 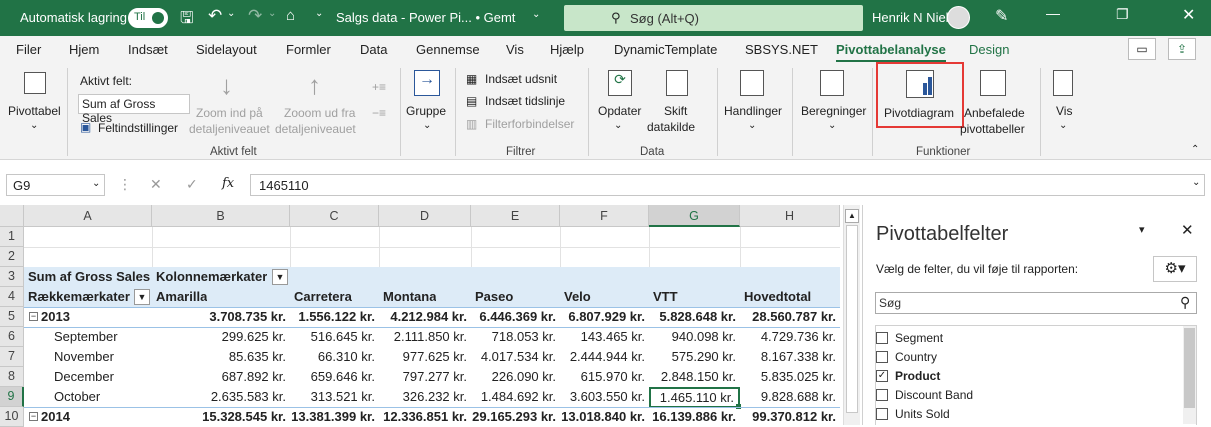 I want to click on tab-indsaet: Indsæt, so click(x=148, y=49).